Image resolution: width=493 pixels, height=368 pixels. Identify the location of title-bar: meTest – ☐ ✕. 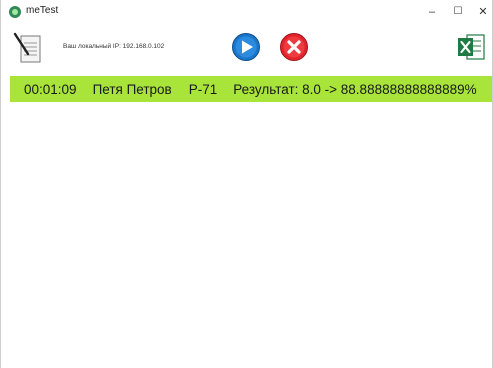
(246, 12).